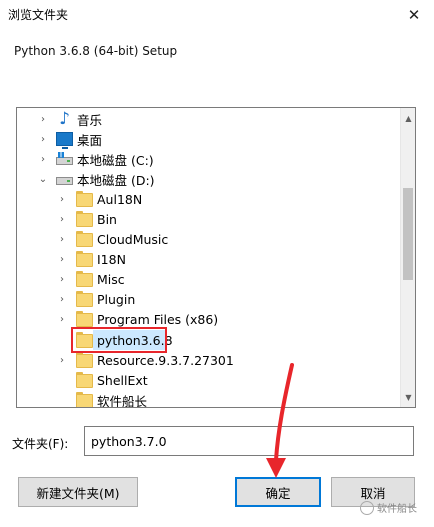 The image size is (434, 527). I want to click on tree-item-drive-c: › 本地磁盘 (C:), so click(208, 159).